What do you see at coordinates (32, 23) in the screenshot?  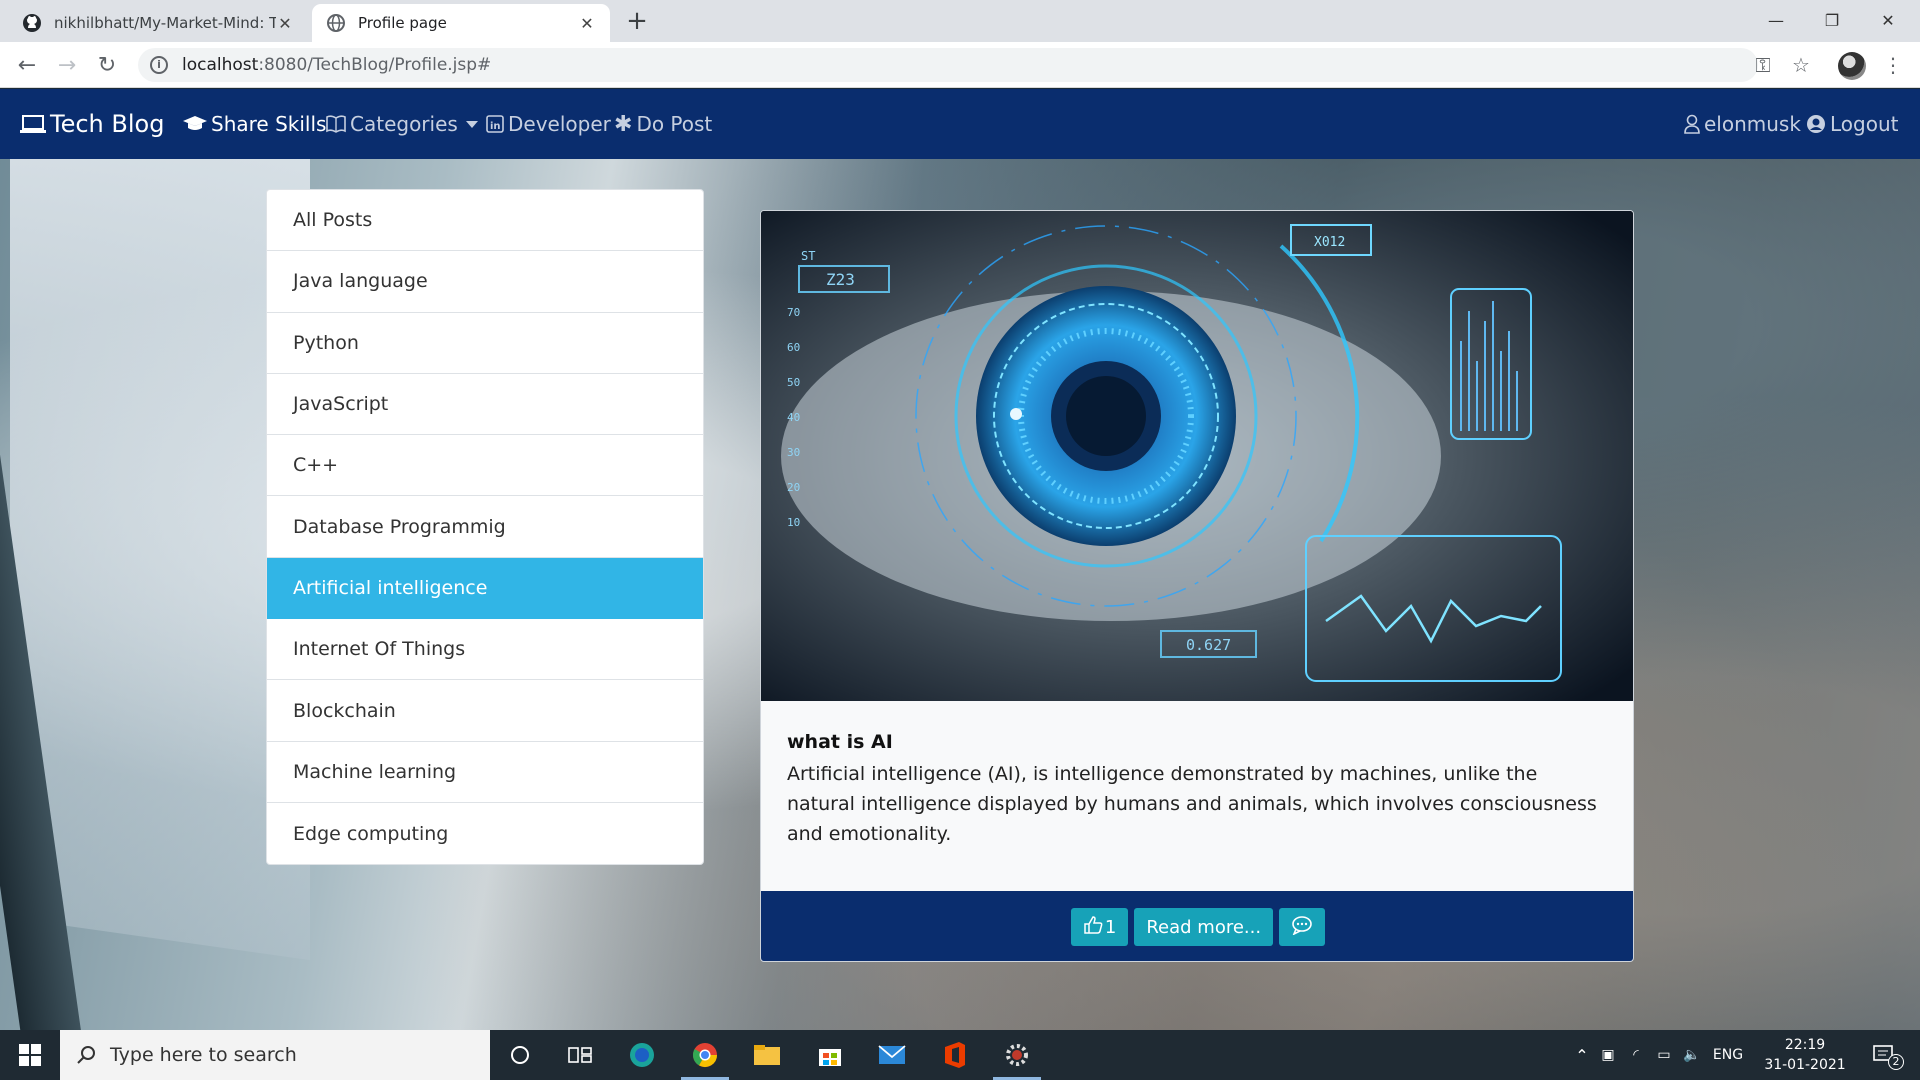 I see `github-icon` at bounding box center [32, 23].